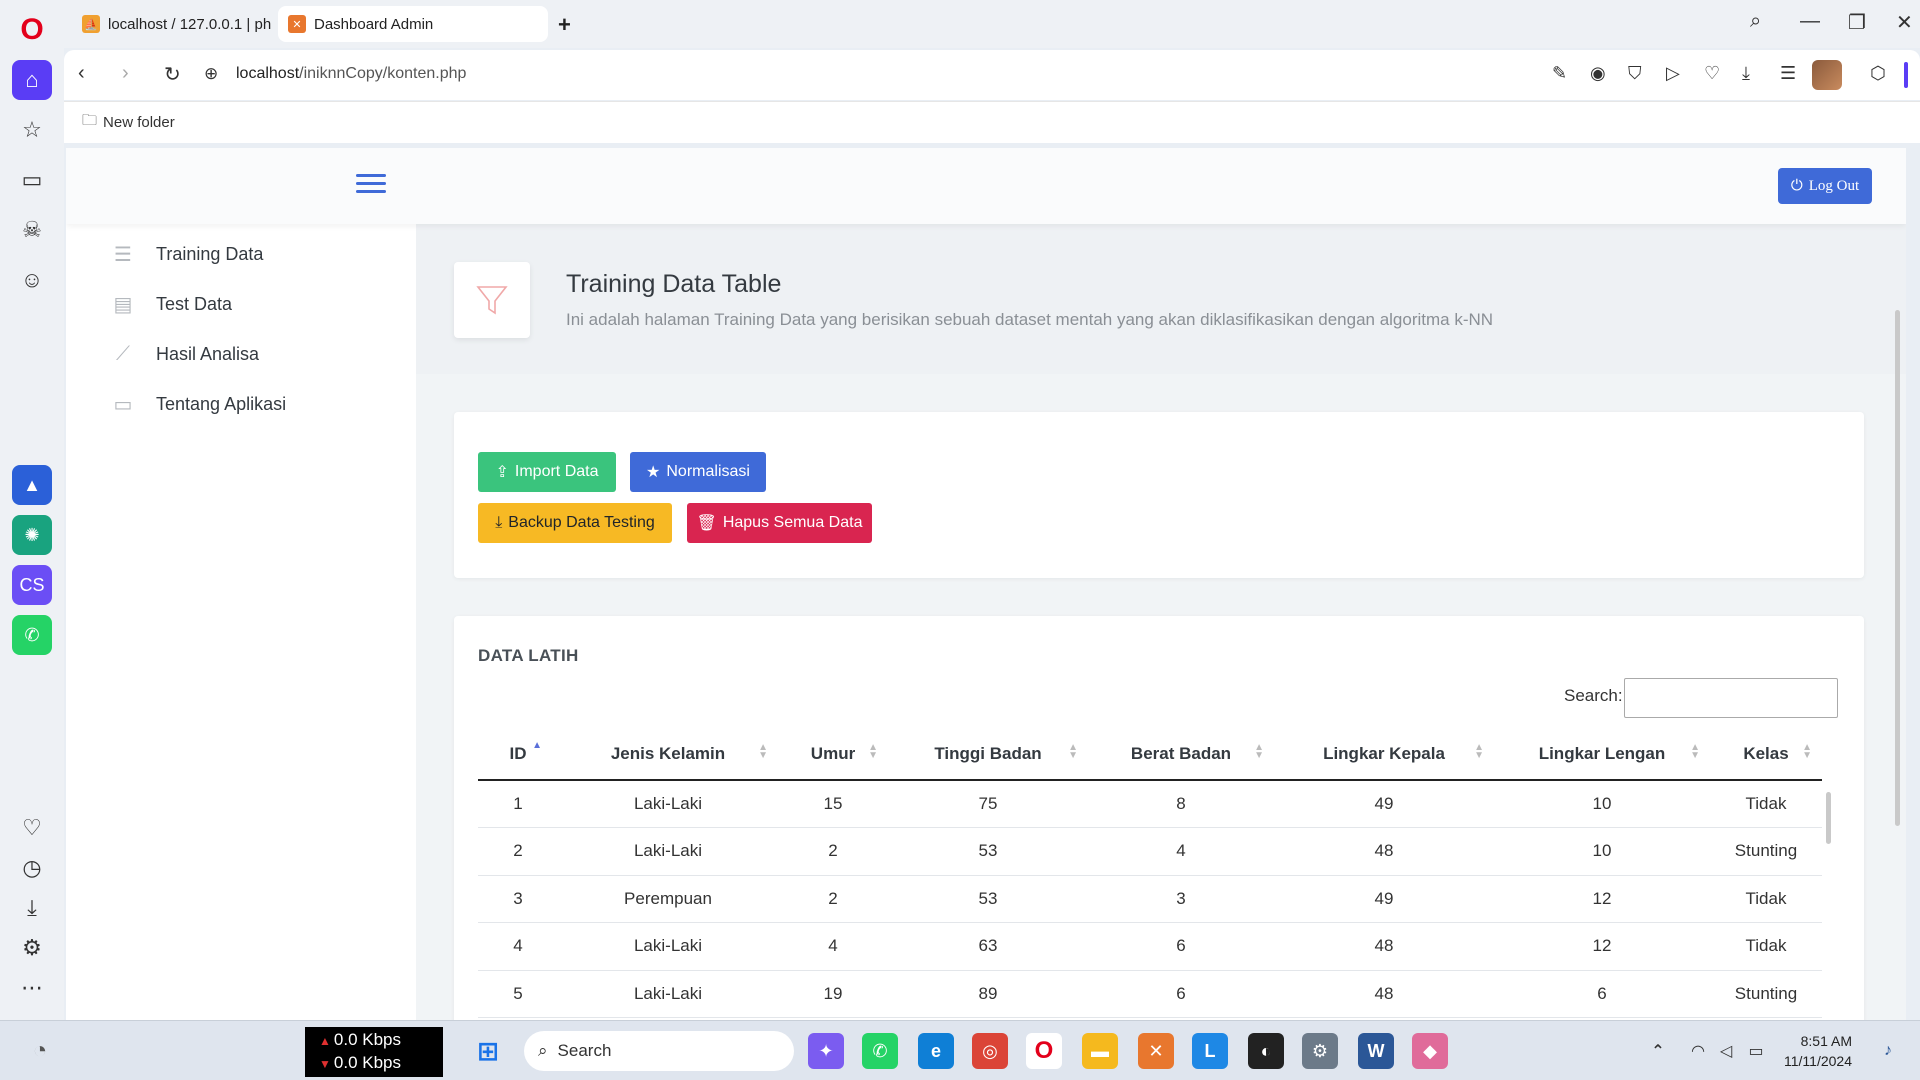 This screenshot has width=1920, height=1080. I want to click on chatgpt-icon: ✺, so click(32, 535).